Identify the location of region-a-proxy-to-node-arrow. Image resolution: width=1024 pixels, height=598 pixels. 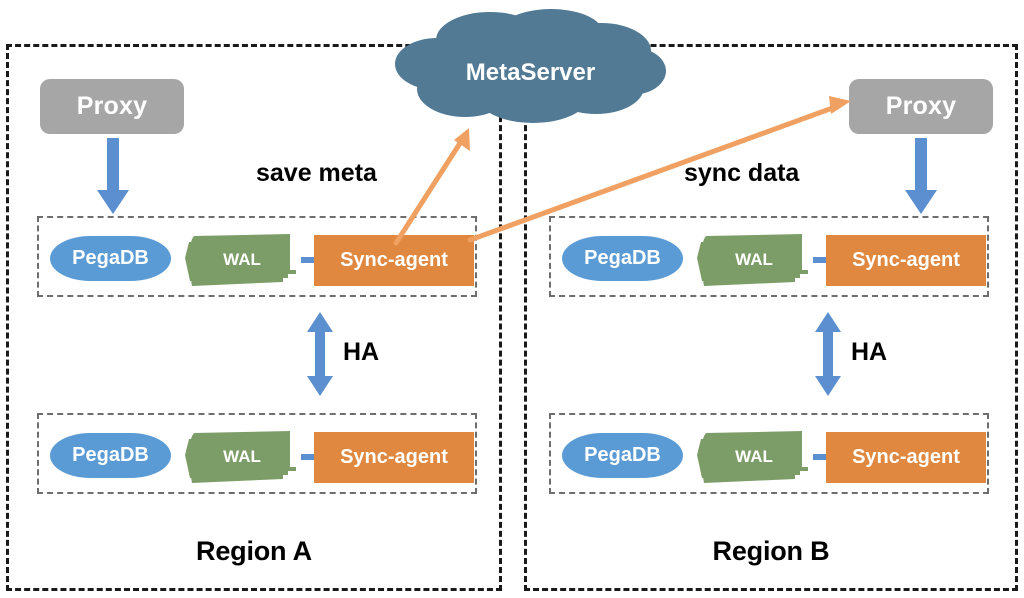
(113, 177).